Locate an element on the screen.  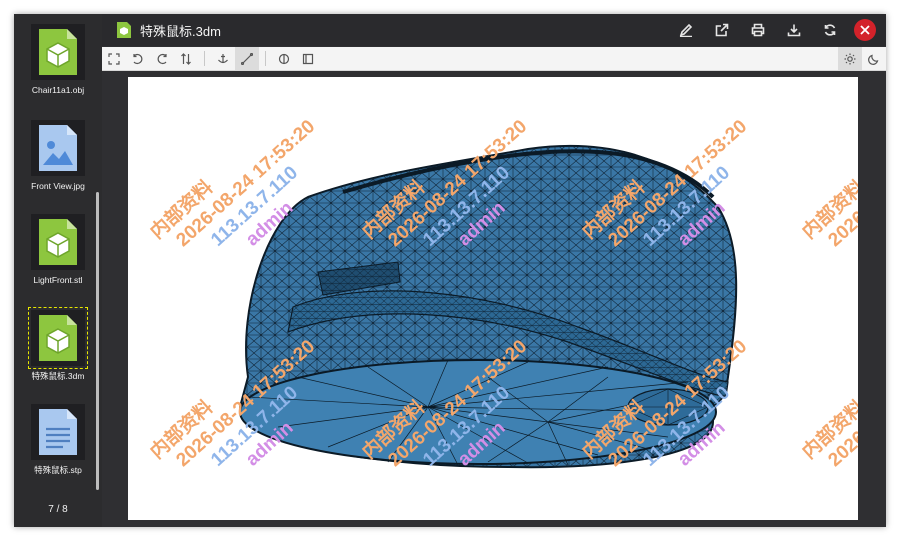
refresh-icon is located at coordinates (830, 30).